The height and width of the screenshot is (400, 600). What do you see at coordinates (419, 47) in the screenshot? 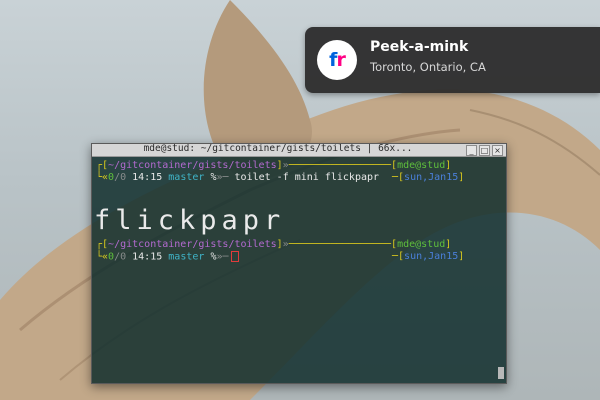
I see `notification-title: Peek-a-mink` at bounding box center [419, 47].